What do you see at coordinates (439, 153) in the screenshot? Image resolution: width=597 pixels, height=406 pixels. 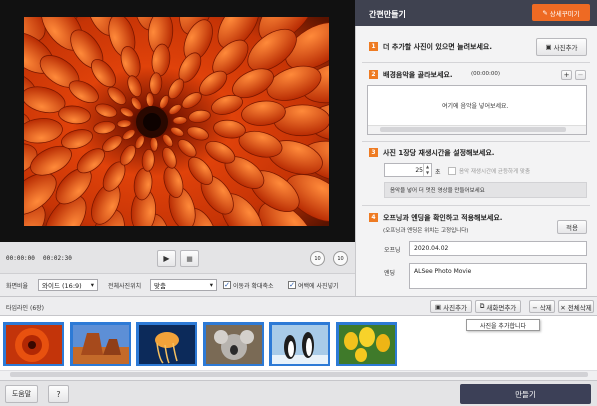 I see `step-3-text: 사진 1장당 재생시간을 설정해보세요.` at bounding box center [439, 153].